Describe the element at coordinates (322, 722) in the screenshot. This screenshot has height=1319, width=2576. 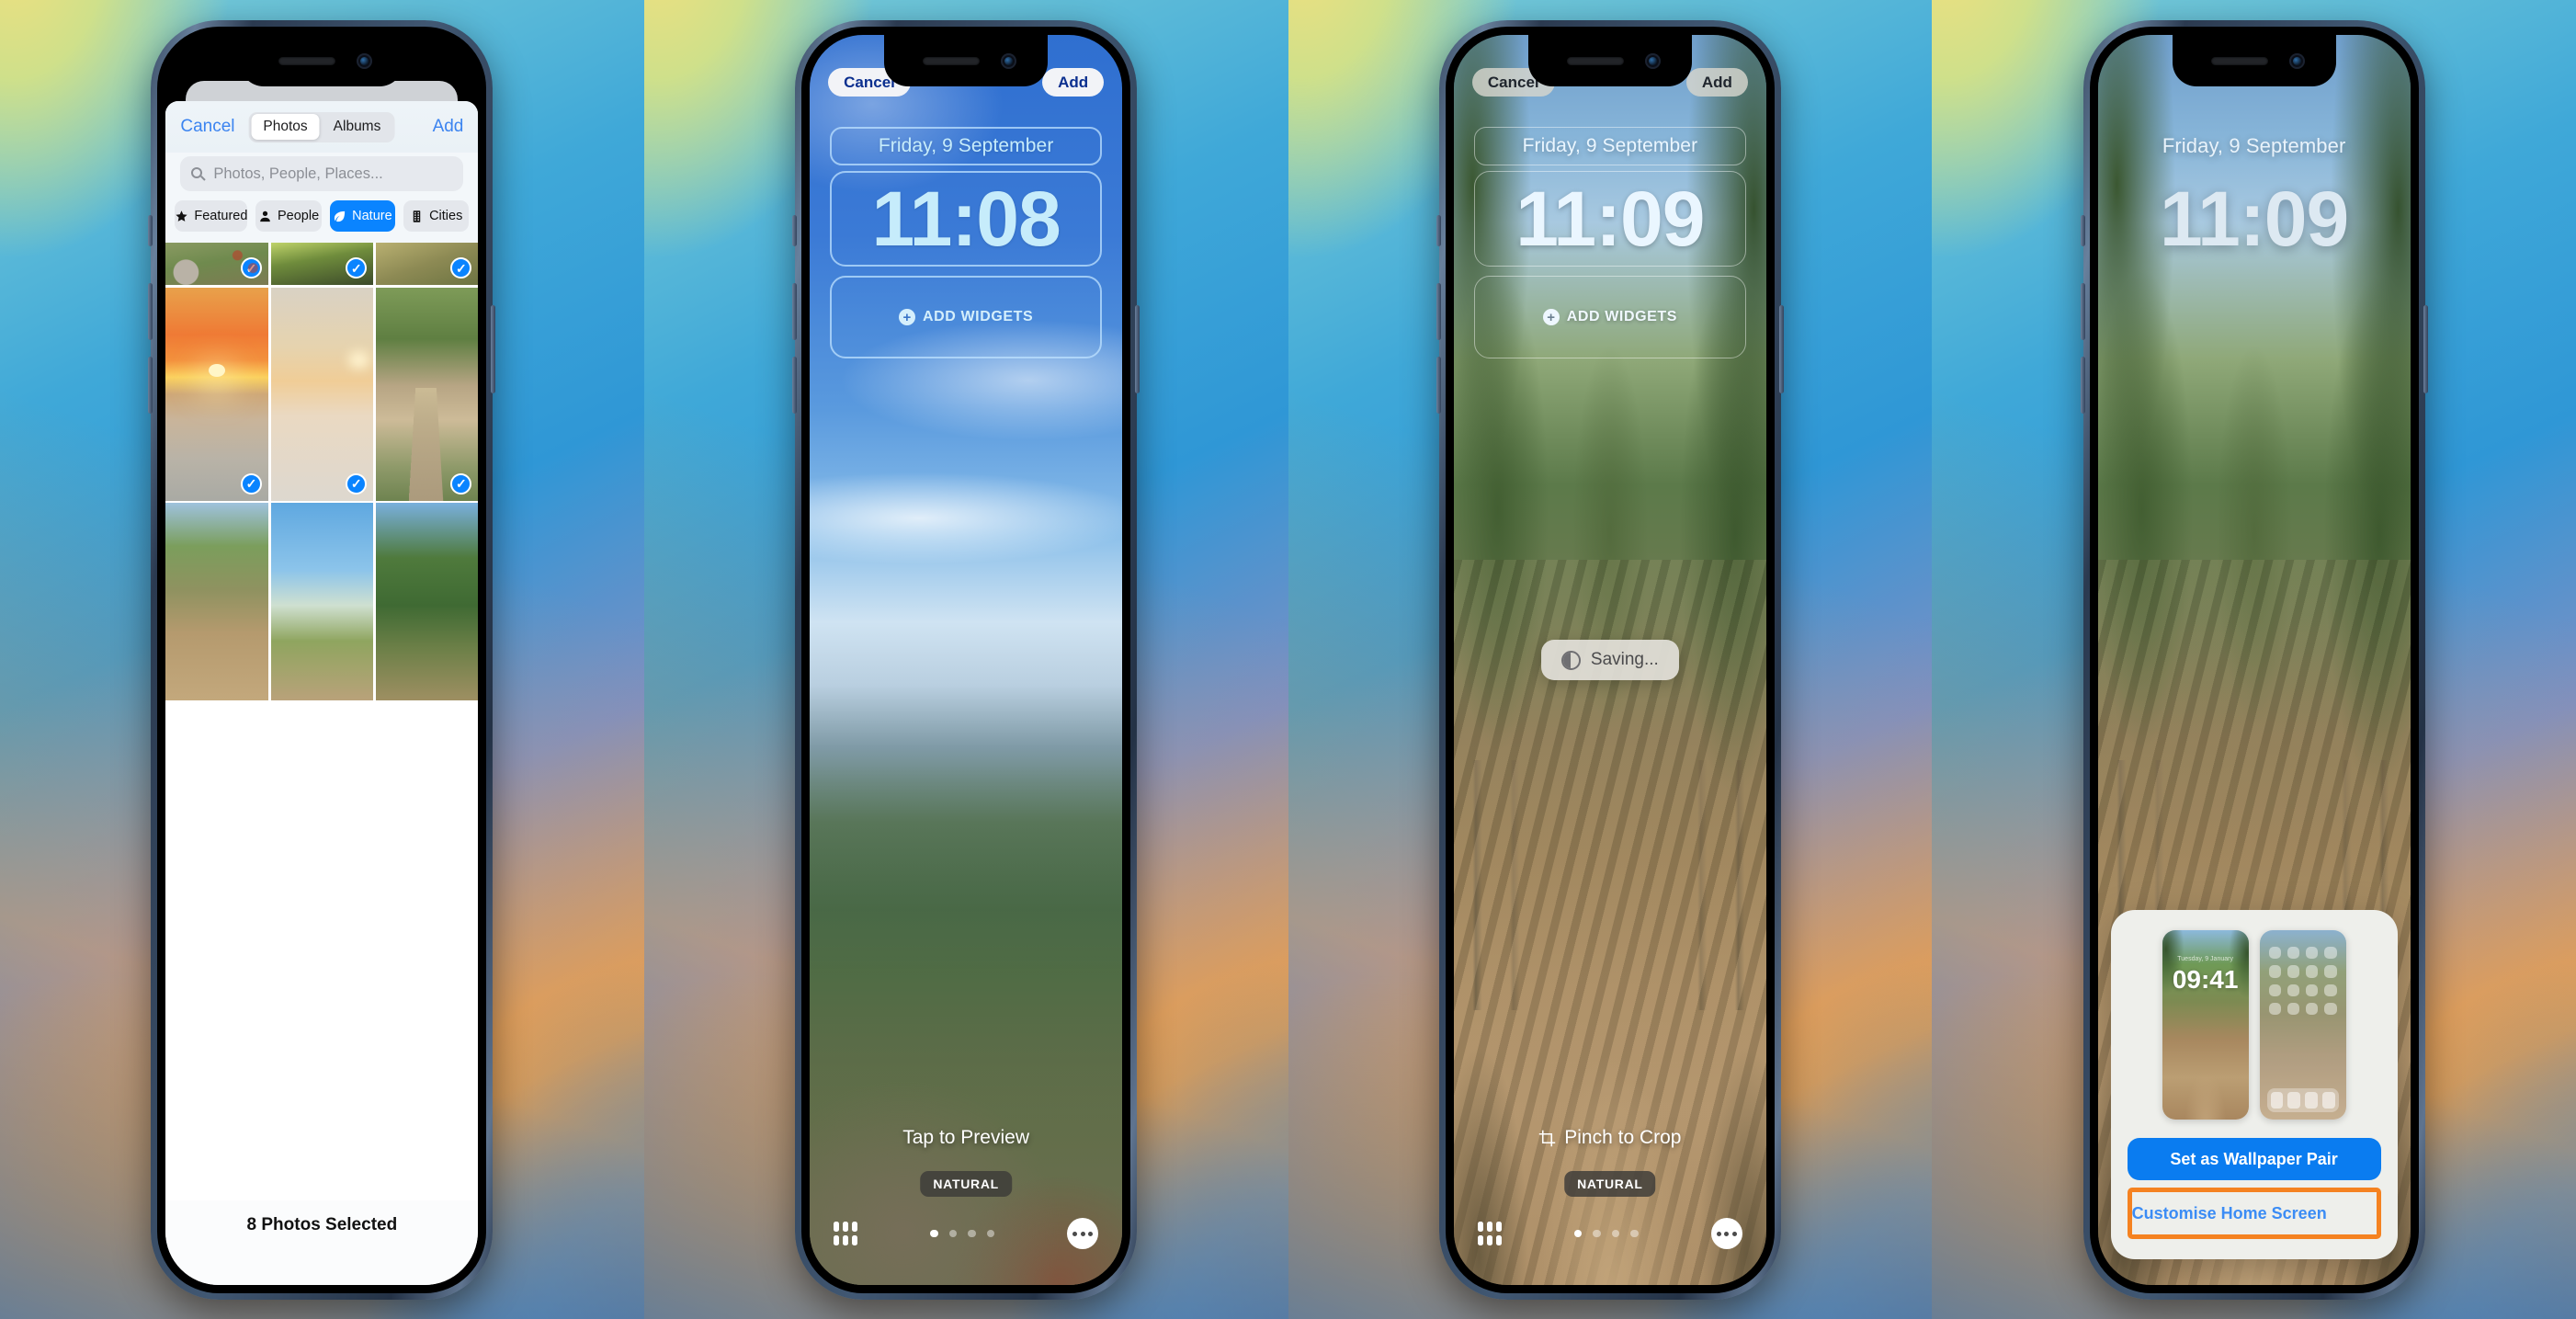
I see `photo-grid: ✓ ✓ ✓ ✓ ✓ ✓` at that location.